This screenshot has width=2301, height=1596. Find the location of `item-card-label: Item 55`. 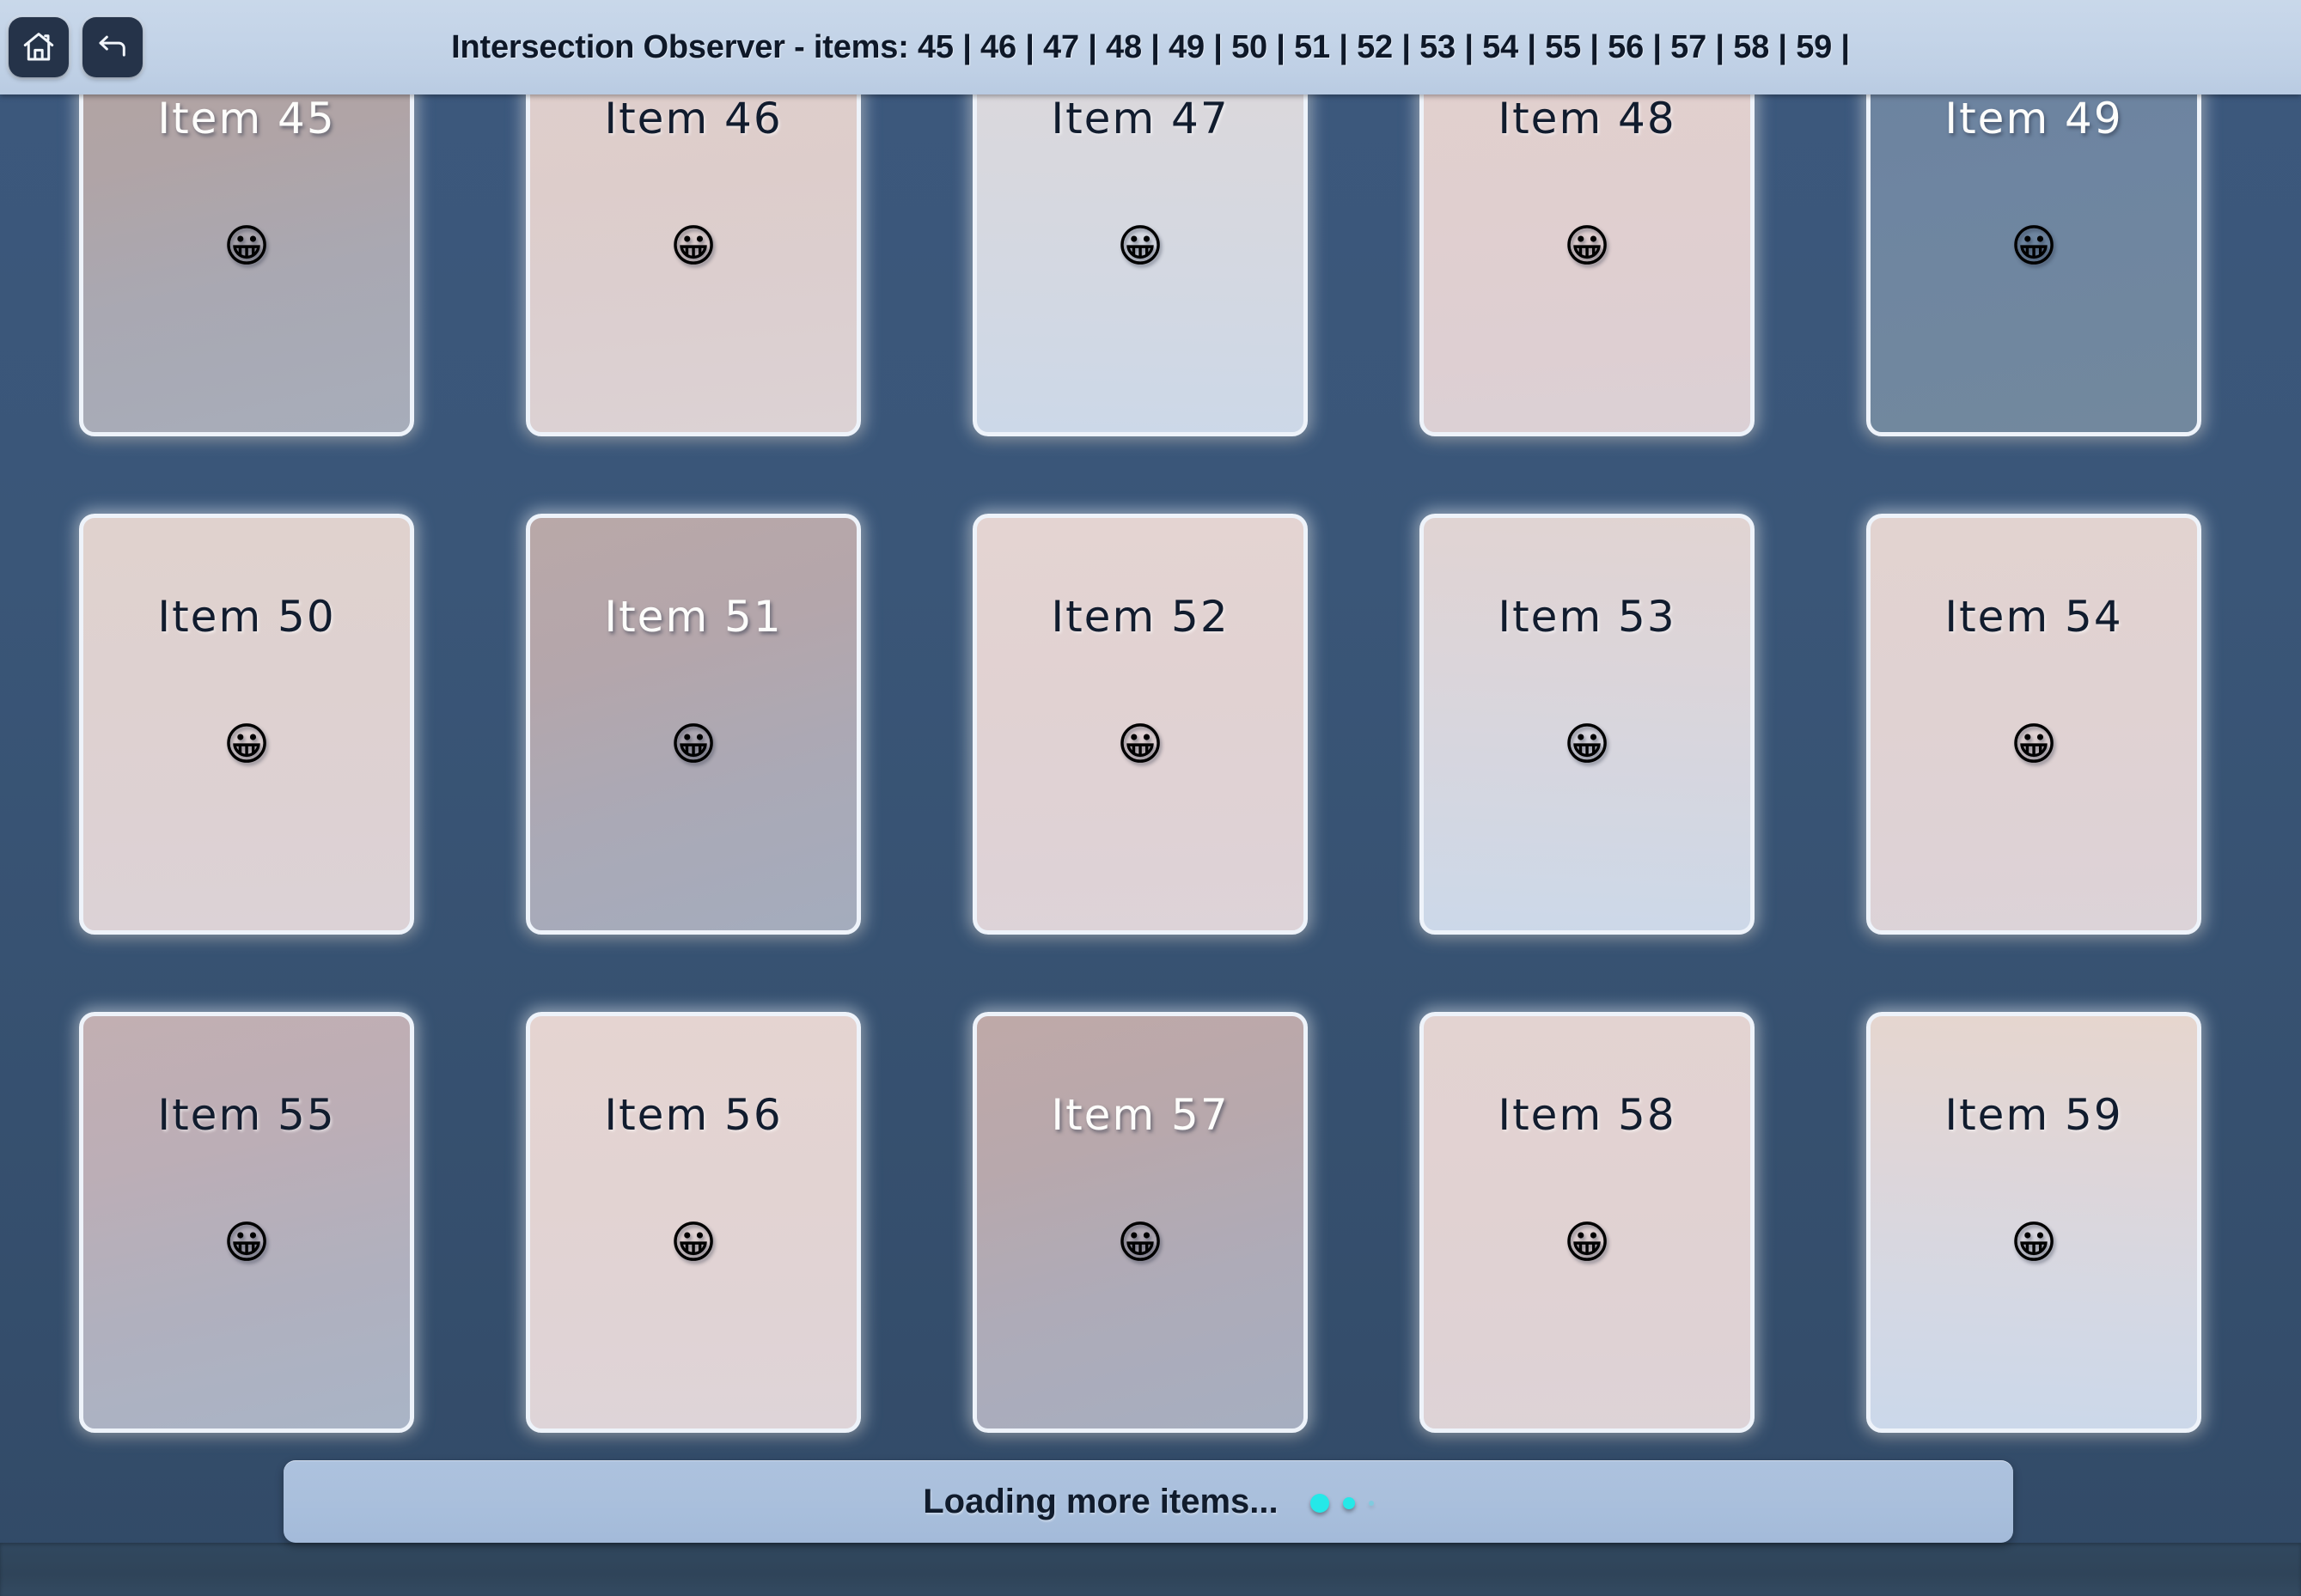

item-card-label: Item 55 is located at coordinates (246, 1115).